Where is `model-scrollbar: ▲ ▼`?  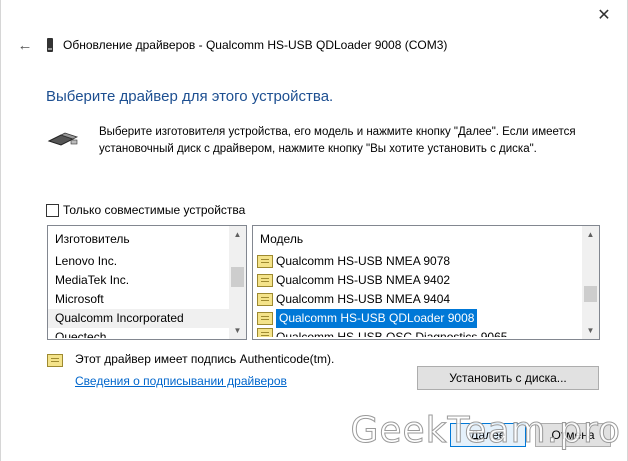 model-scrollbar: ▲ ▼ is located at coordinates (590, 282).